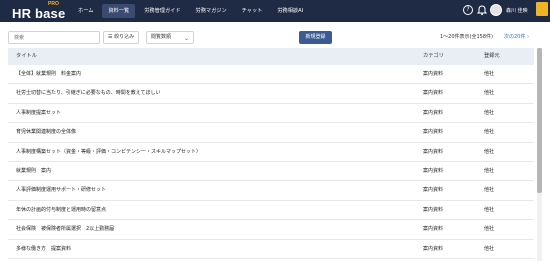 The width and height of the screenshot is (550, 261). I want to click on next-page-label: 次の20件, so click(515, 37).